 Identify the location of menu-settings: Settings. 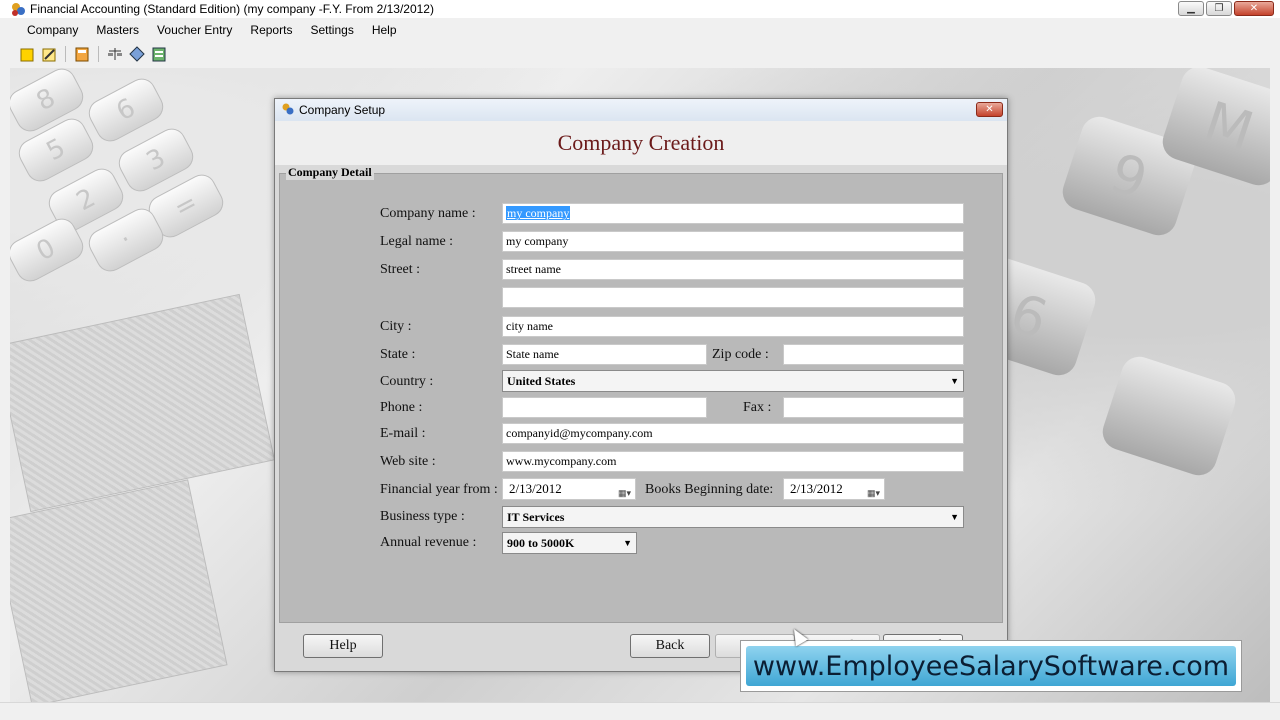
(331, 30).